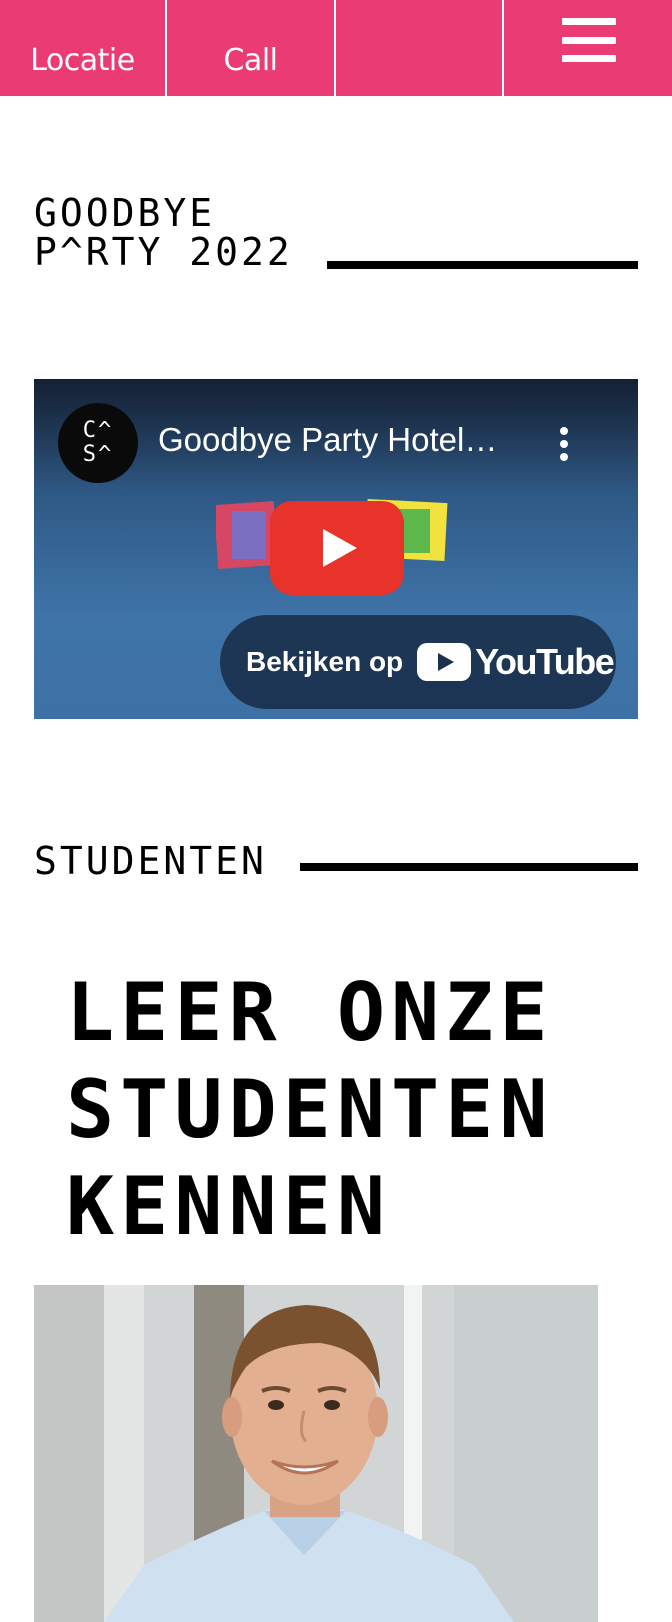 This screenshot has width=672, height=1622. I want to click on section-heading-studenten: STUDENTEN, so click(150, 861).